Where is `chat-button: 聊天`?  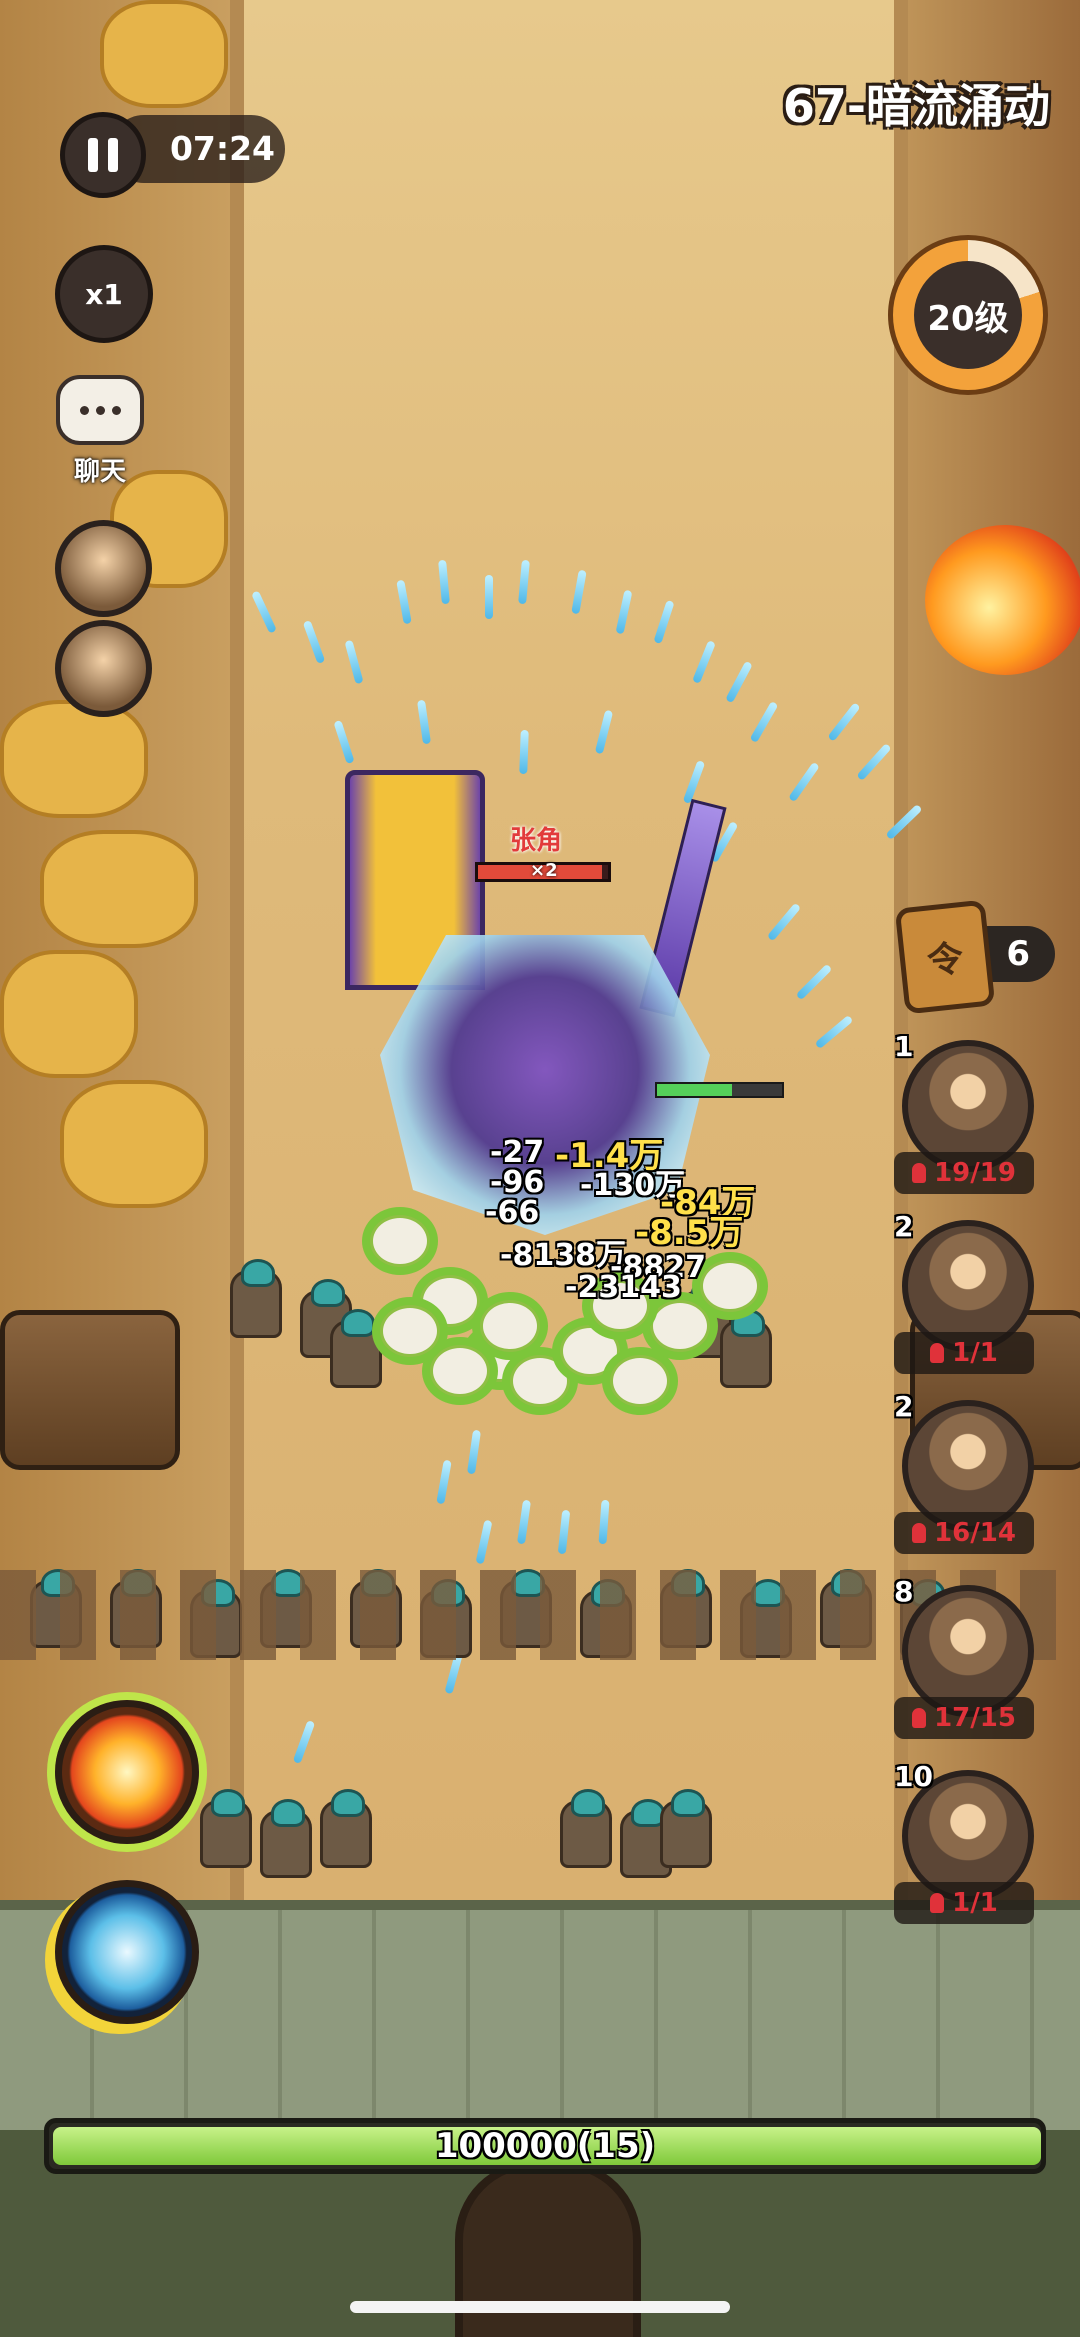
chat-button: 聊天 is located at coordinates (100, 432).